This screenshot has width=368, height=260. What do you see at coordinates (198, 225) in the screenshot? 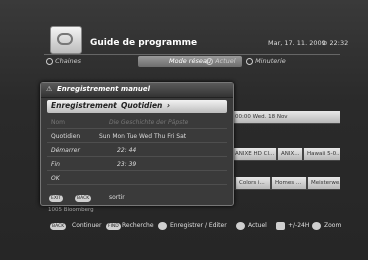
I see `enregistrer-label: Enregistrer / Editer` at bounding box center [198, 225].